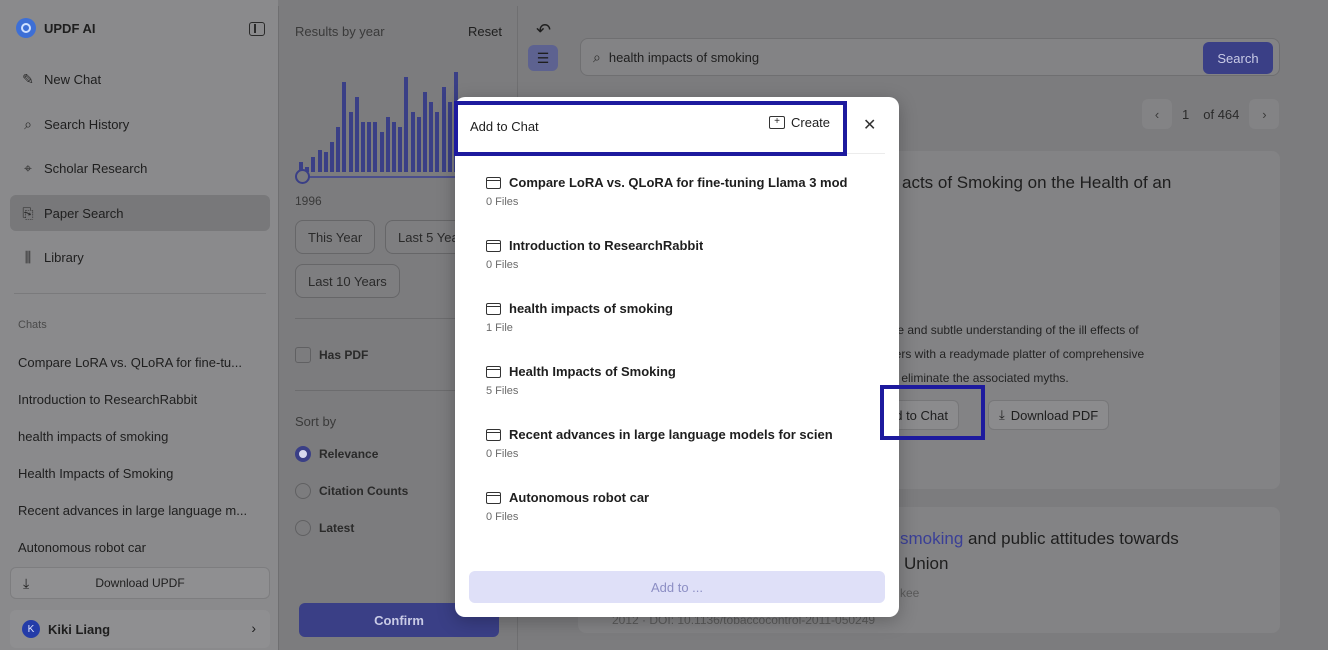 Image resolution: width=1328 pixels, height=650 pixels. Describe the element at coordinates (28, 256) in the screenshot. I see `library-icon: ⫼` at that location.